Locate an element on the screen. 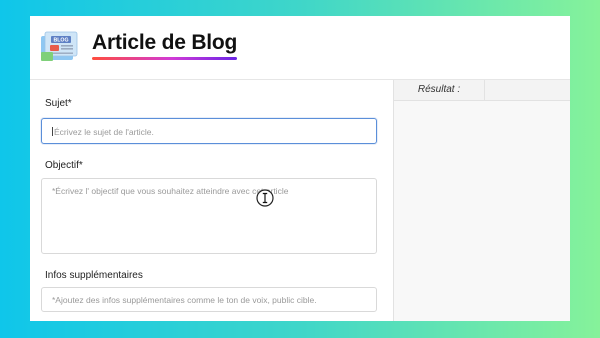 This screenshot has width=600, height=338. subject-placeholder: Écrivez le sujet de l'article. is located at coordinates (104, 132).